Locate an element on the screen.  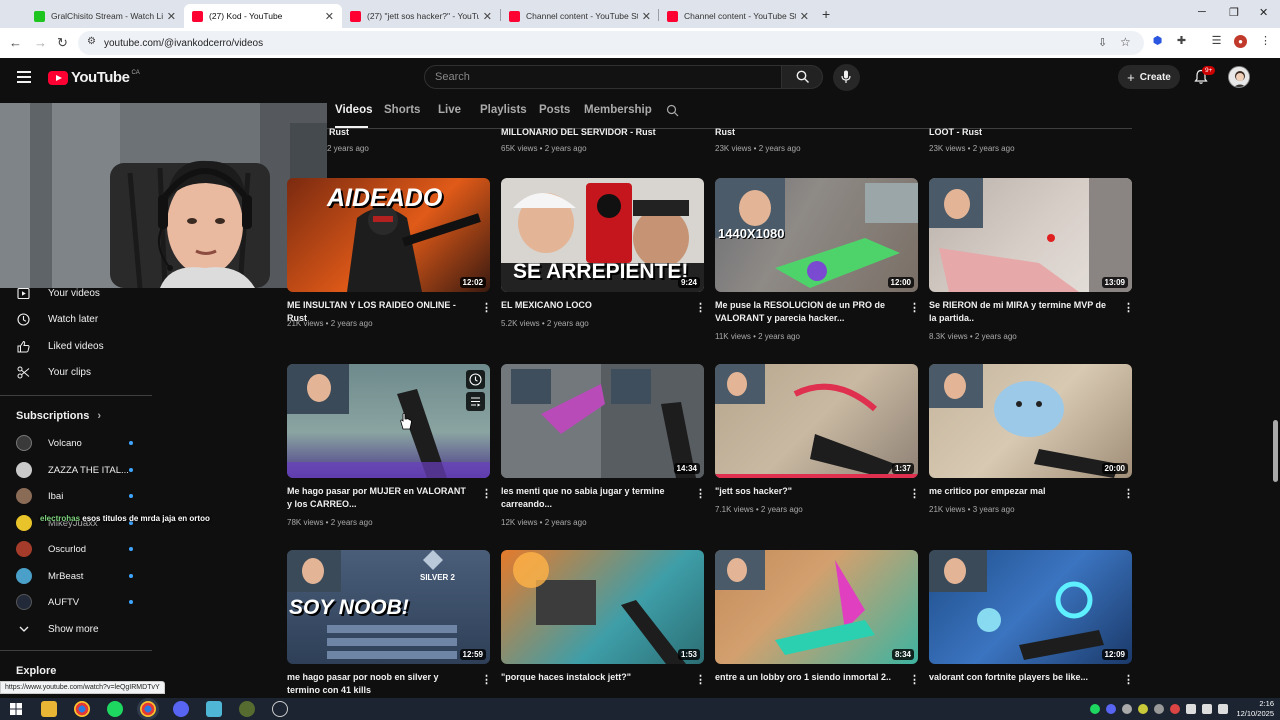
browser-tab-active: (27) Kod - YouTube ✕ is located at coordinates (263, 16).